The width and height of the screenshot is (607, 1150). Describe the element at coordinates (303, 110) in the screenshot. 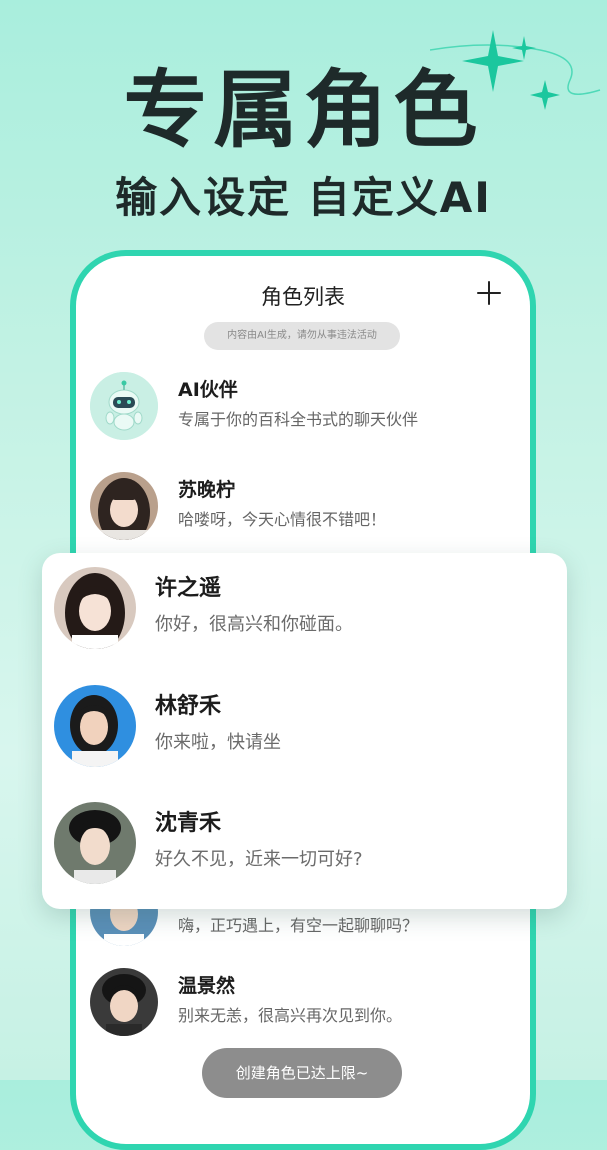

I see `promo-headline: 专属角色` at that location.